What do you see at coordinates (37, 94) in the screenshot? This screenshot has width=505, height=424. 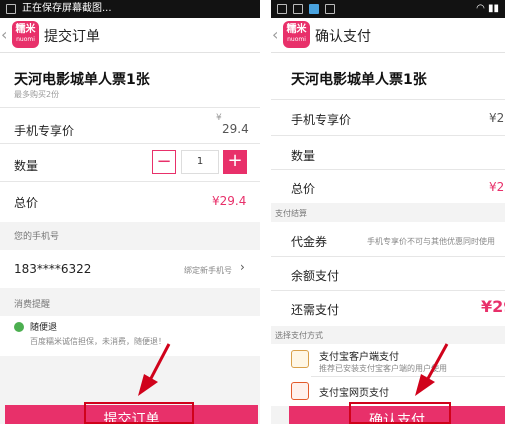 I see `purchase-limit: 最多购买2份` at bounding box center [37, 94].